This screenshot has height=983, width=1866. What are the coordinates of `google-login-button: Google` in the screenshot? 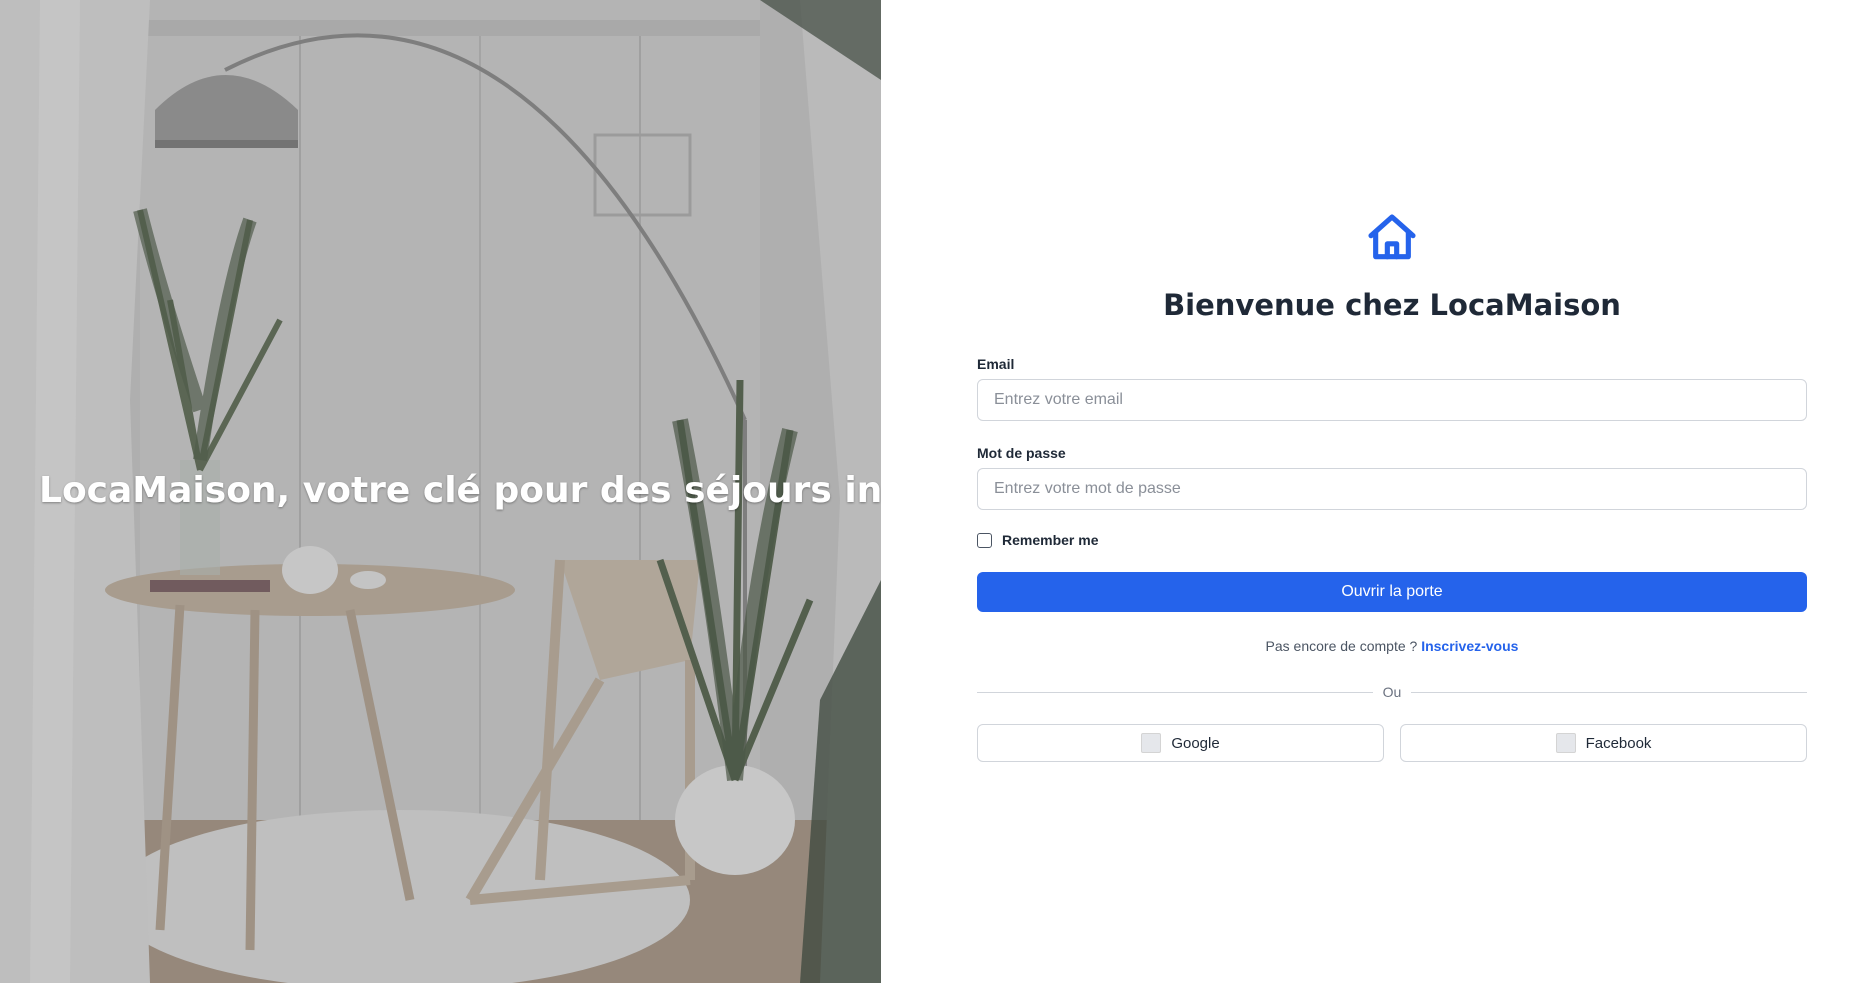 It's located at (1180, 743).